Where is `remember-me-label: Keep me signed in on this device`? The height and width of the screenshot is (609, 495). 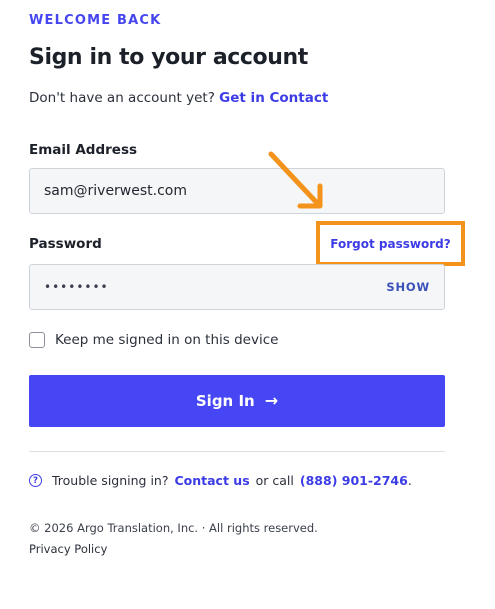 remember-me-label: Keep me signed in on this device is located at coordinates (167, 340).